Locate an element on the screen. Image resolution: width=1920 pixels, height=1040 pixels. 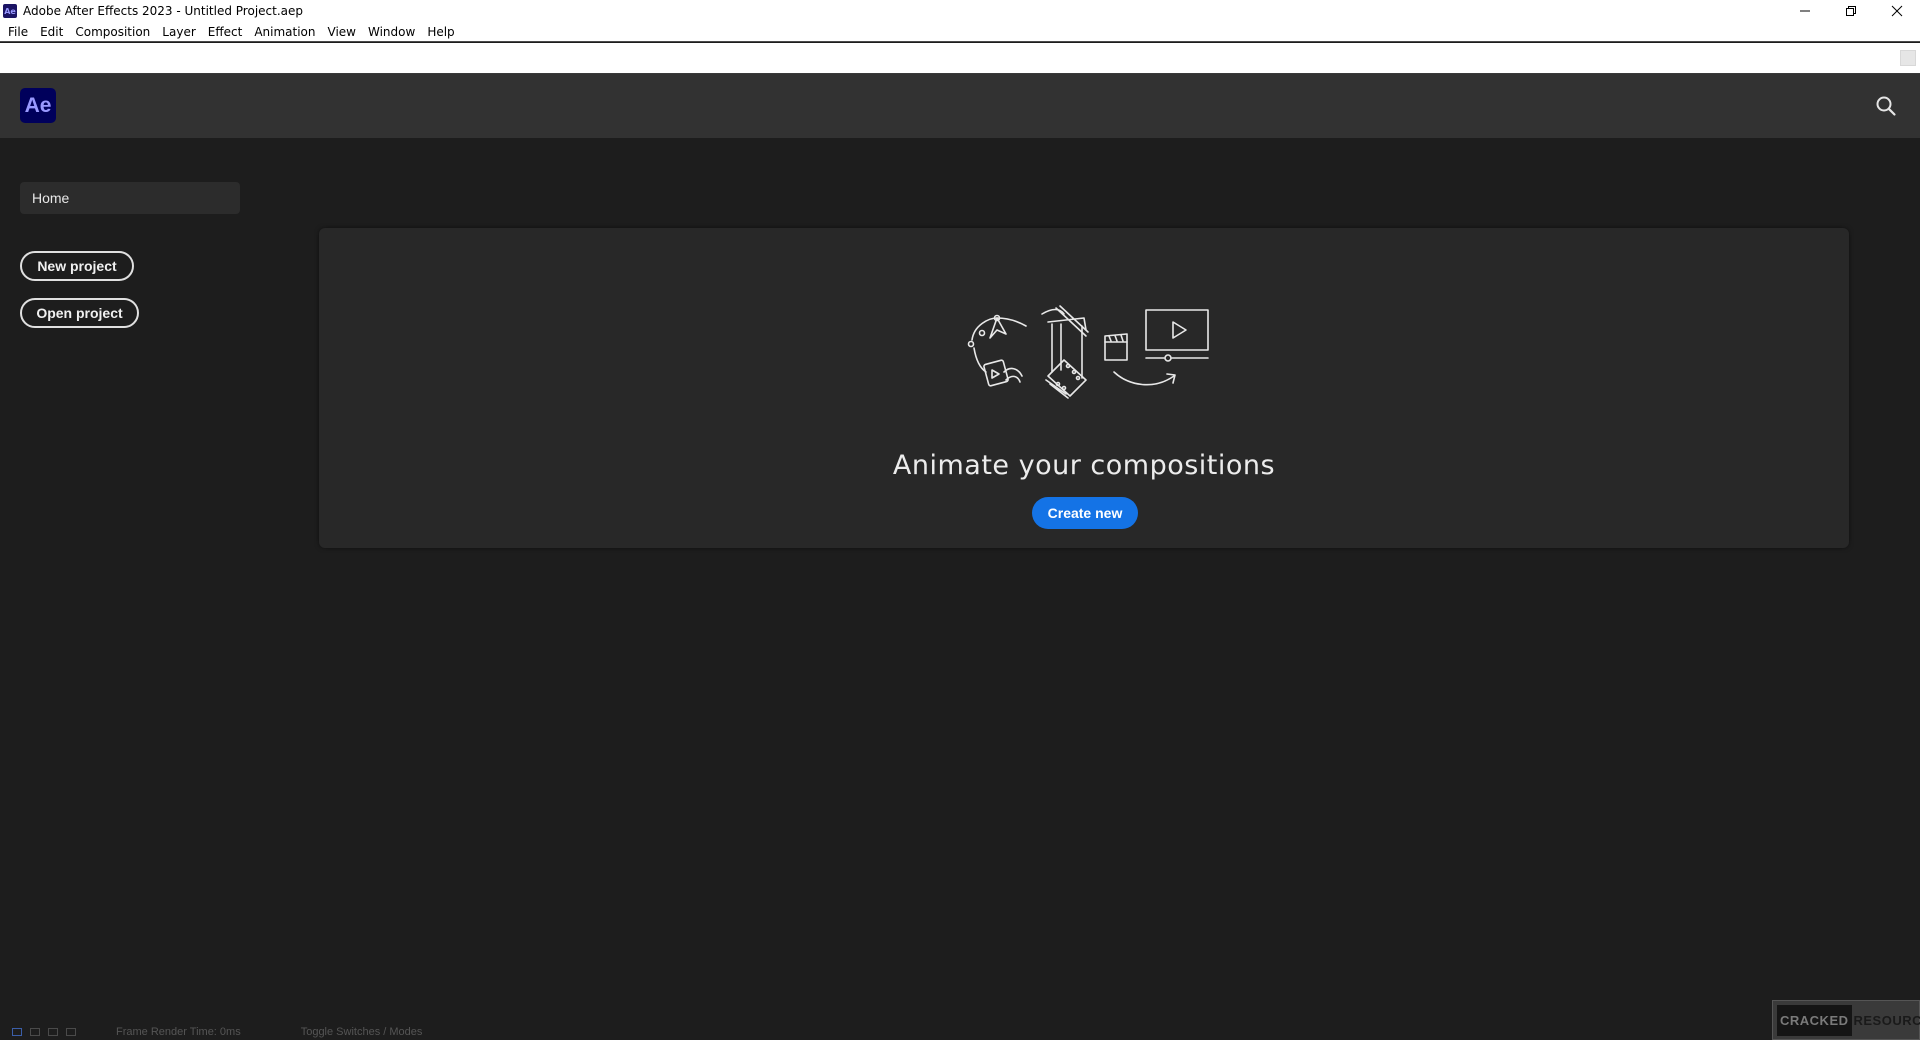
menu-edit: Edit is located at coordinates (51, 32).